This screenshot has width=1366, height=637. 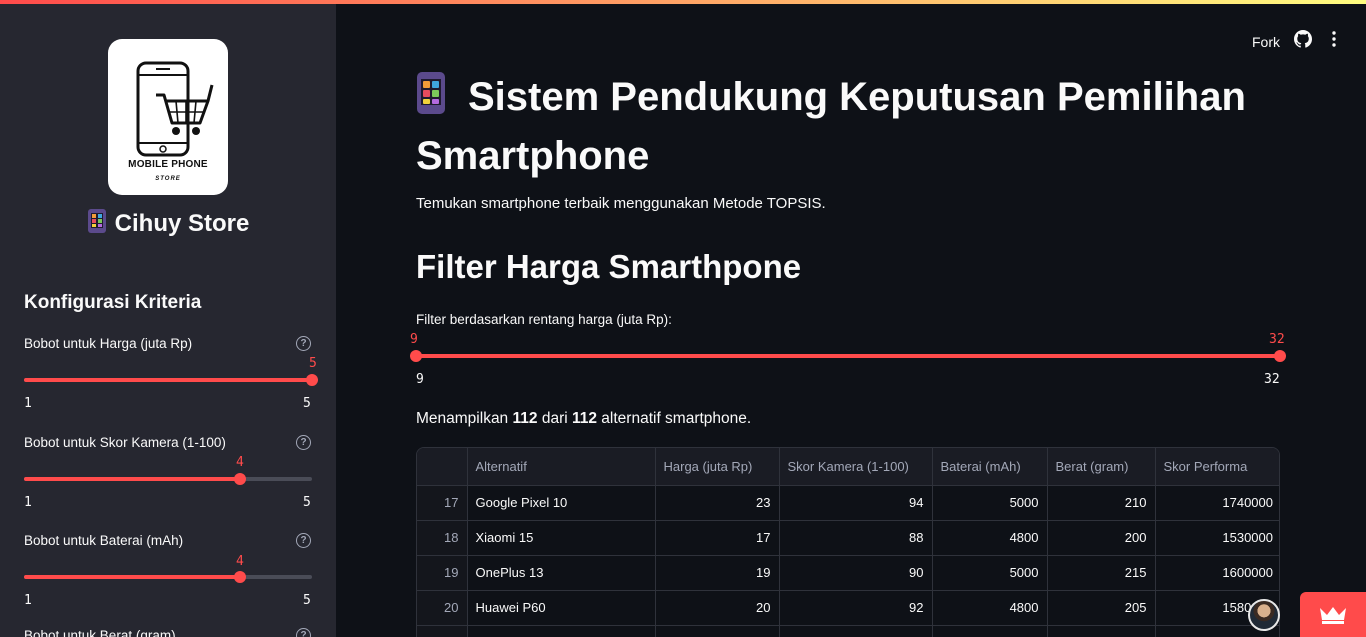 What do you see at coordinates (414, 339) in the screenshot?
I see `price-range-low-value: 9` at bounding box center [414, 339].